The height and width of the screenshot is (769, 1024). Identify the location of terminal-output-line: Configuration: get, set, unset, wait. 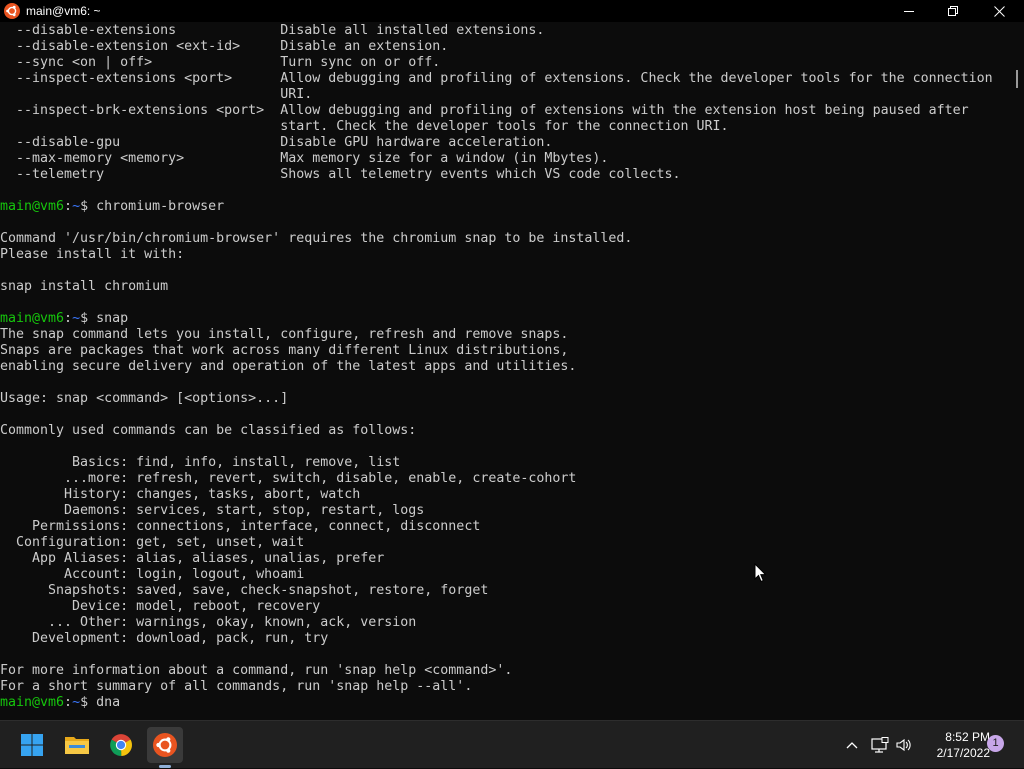
(152, 542).